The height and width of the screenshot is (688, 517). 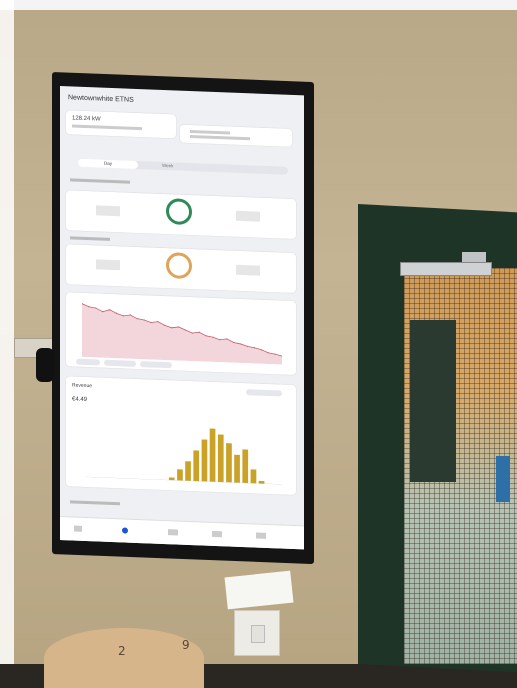 I want to click on clock-number-2: 2, so click(x=122, y=651).